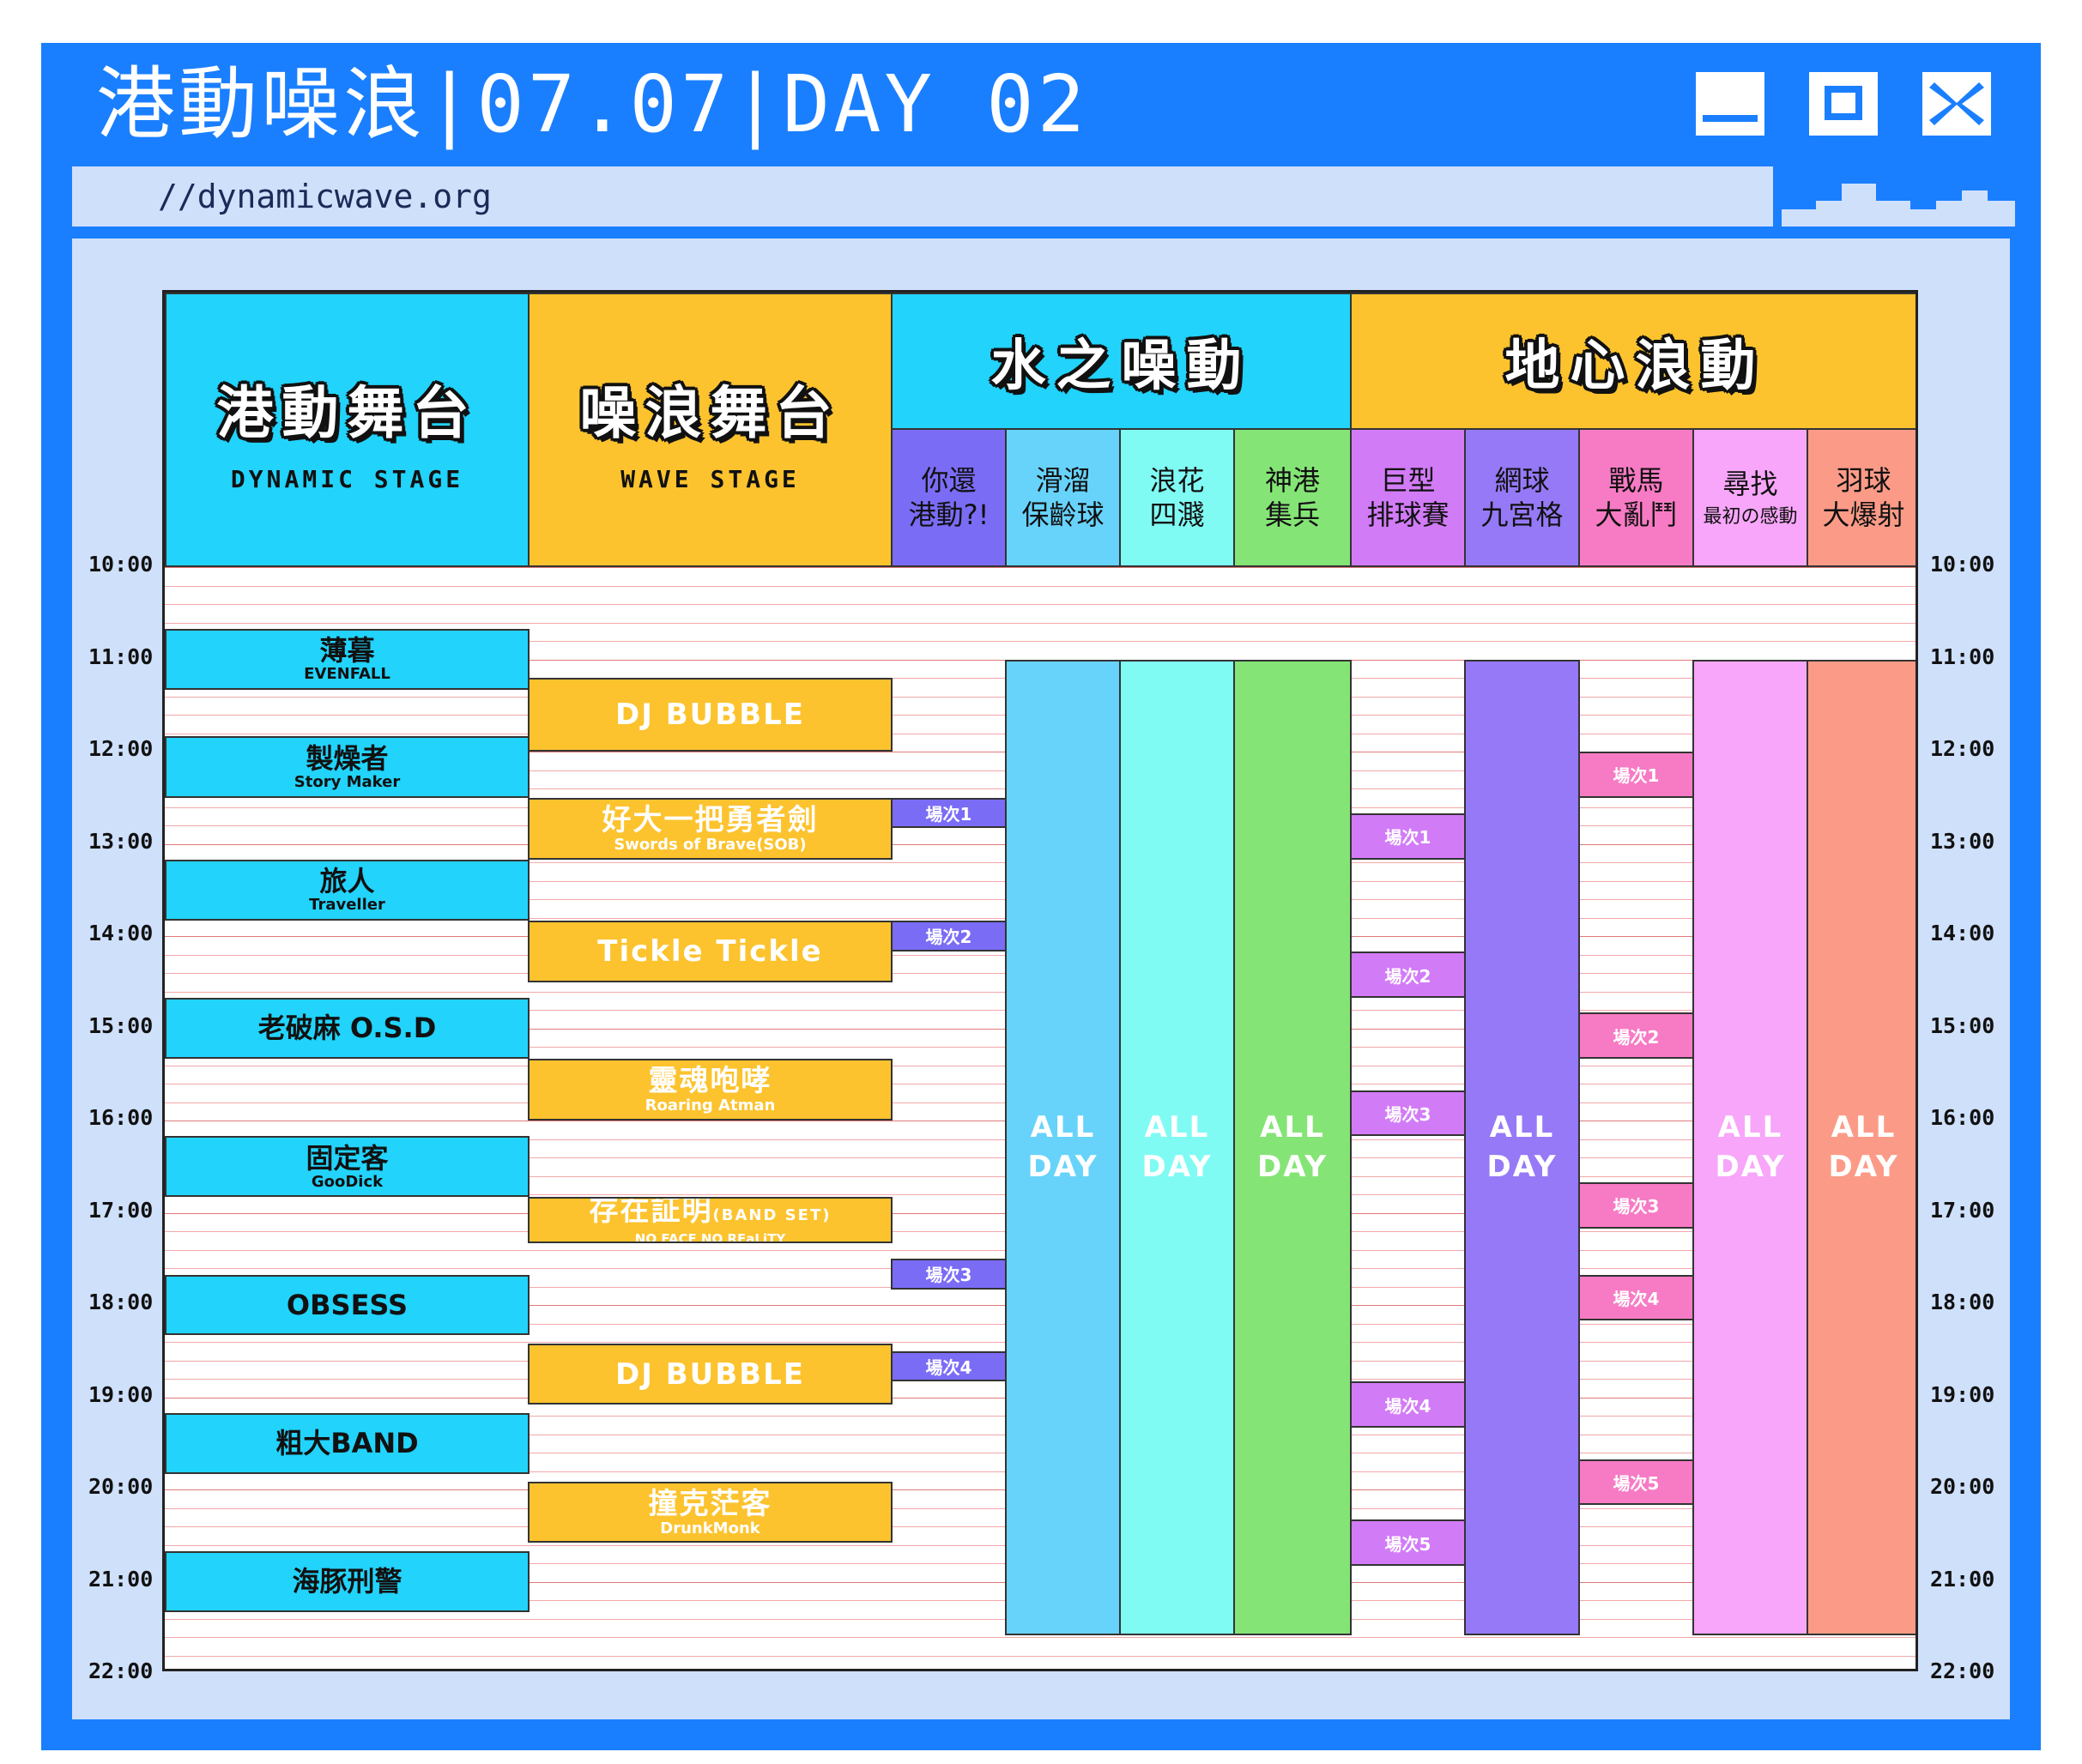  I want to click on time-label: 16:00, so click(121, 1117).